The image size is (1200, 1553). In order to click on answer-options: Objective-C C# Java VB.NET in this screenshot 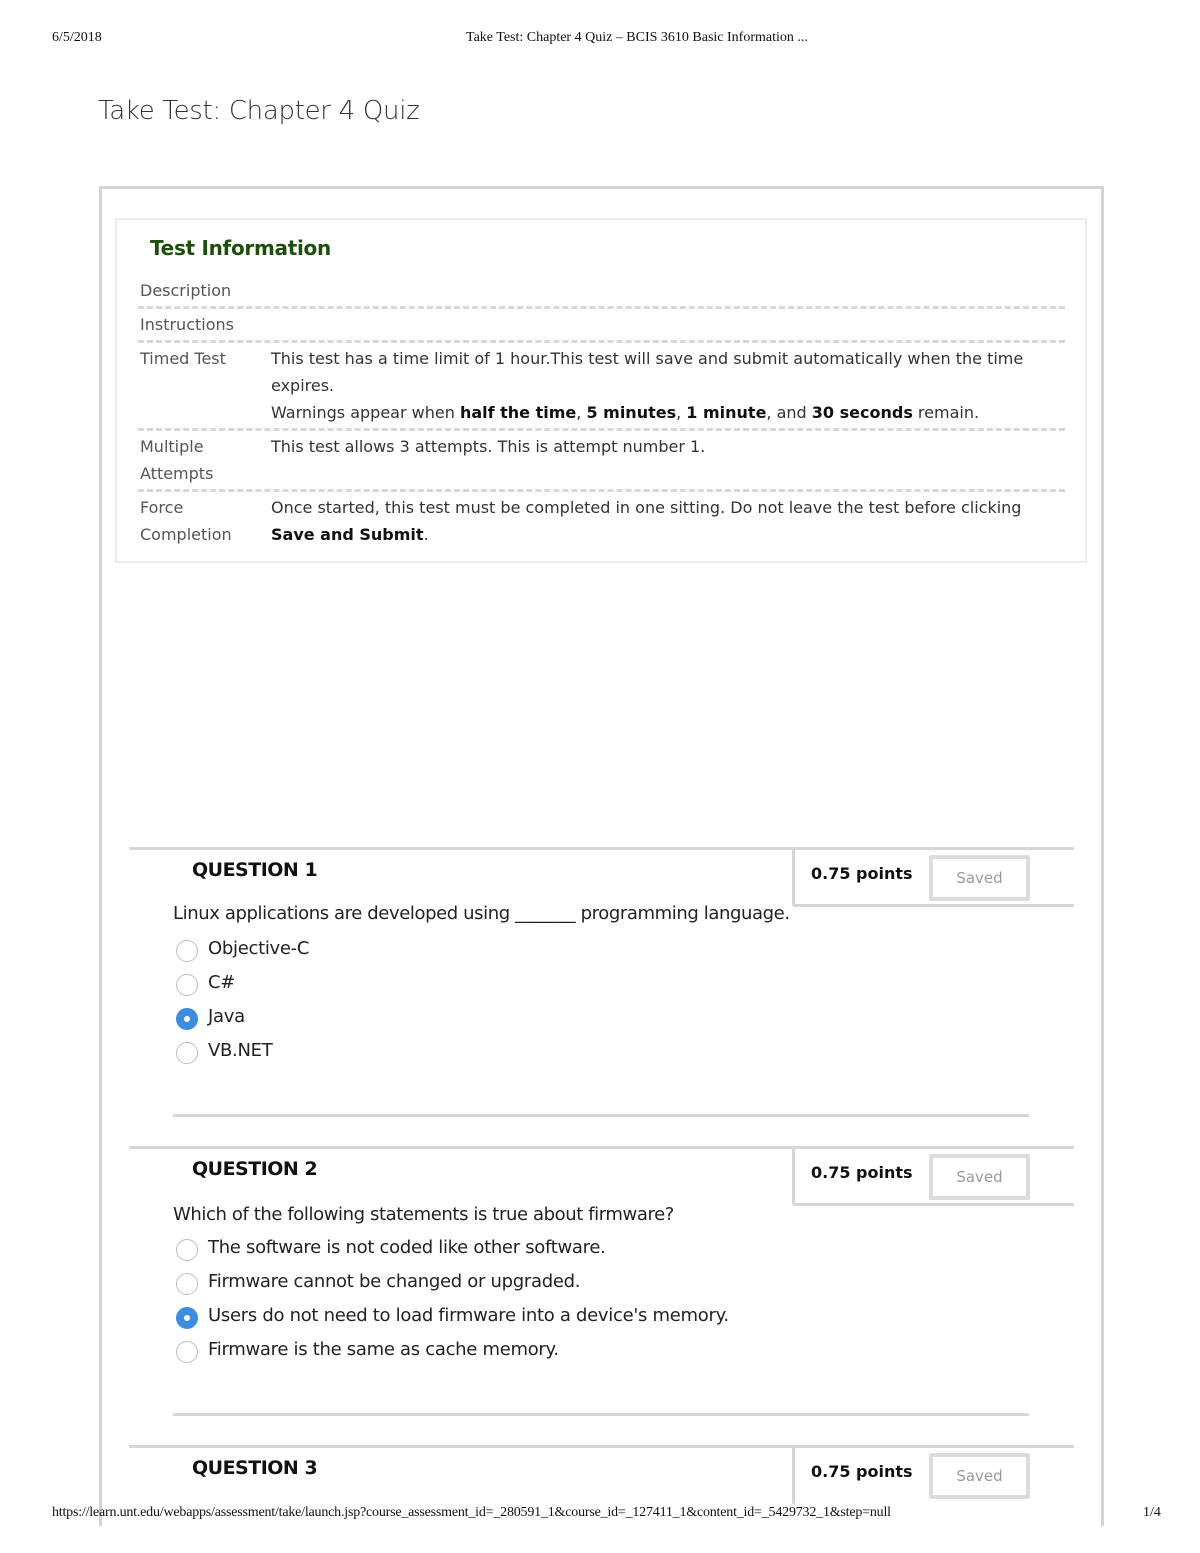, I will do `click(242, 999)`.